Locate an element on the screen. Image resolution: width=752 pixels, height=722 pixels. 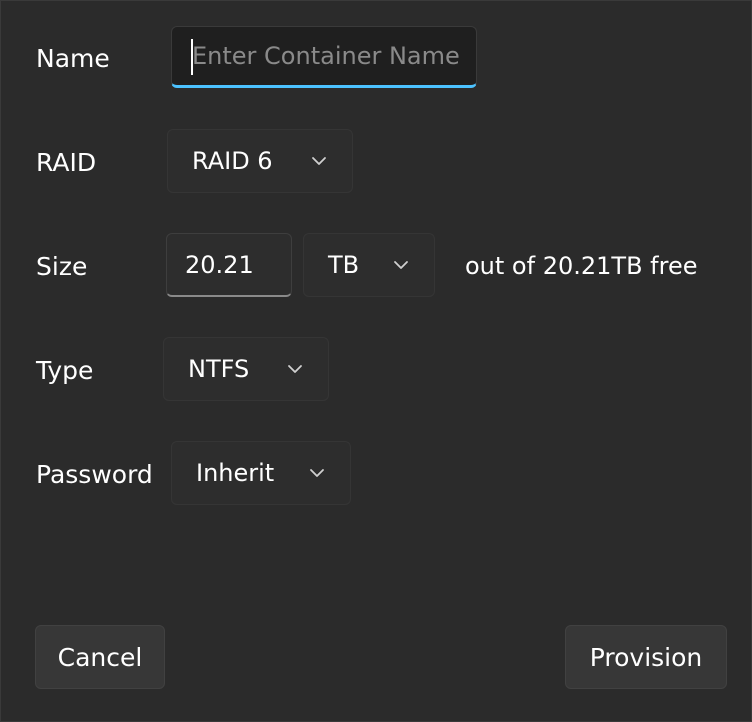
type-dropdown: NTFS is located at coordinates (246, 369).